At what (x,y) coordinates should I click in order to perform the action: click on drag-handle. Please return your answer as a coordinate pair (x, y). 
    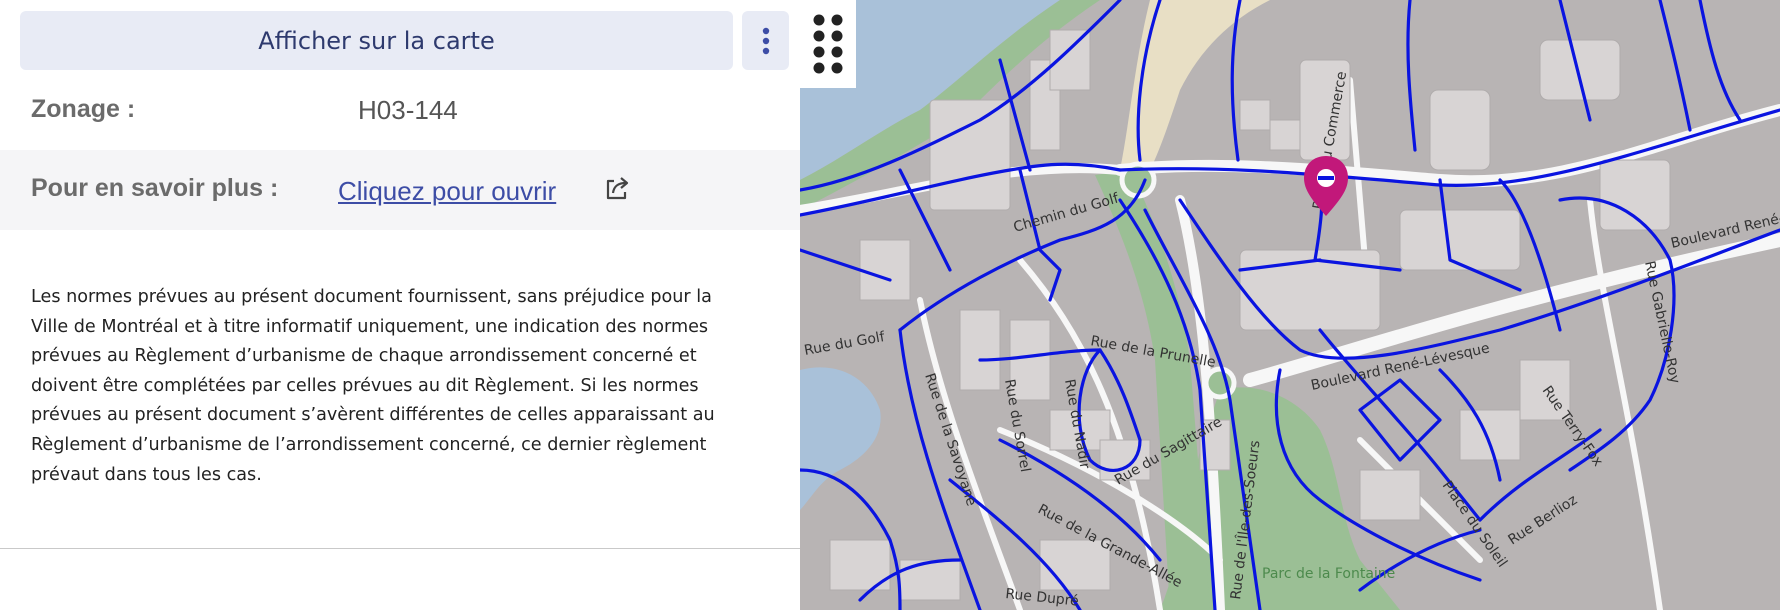
    Looking at the image, I should click on (828, 44).